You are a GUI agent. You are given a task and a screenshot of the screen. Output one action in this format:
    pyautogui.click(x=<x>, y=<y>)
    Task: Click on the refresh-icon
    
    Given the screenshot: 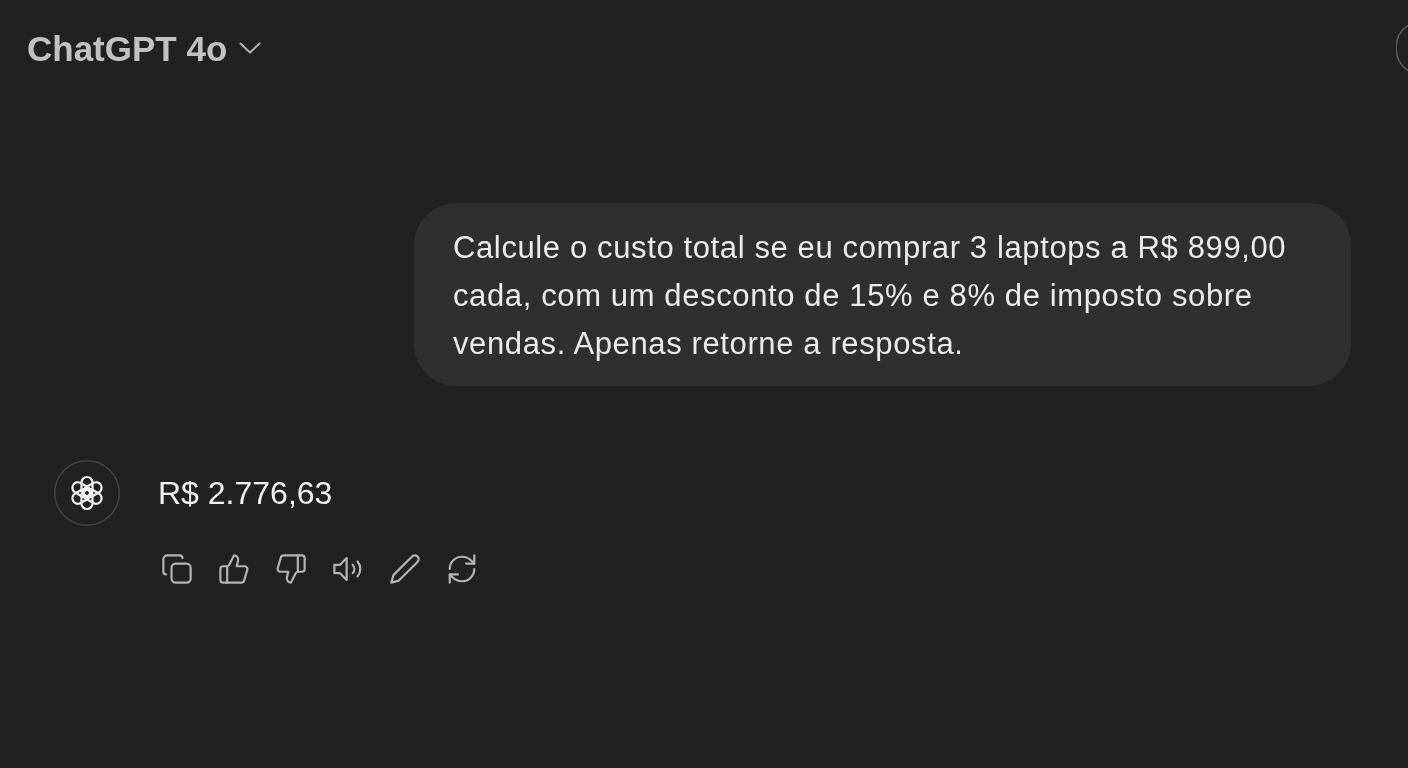 What is the action you would take?
    pyautogui.click(x=462, y=569)
    